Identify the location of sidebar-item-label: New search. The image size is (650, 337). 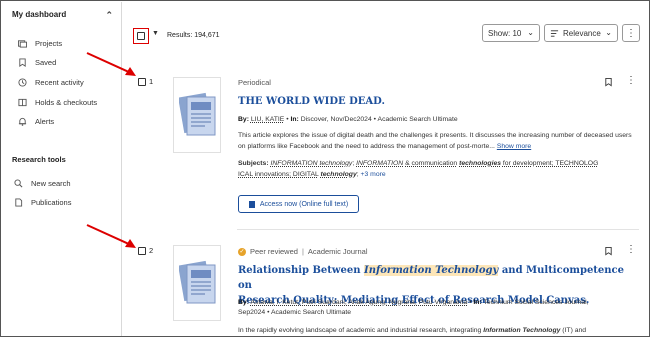
(51, 183).